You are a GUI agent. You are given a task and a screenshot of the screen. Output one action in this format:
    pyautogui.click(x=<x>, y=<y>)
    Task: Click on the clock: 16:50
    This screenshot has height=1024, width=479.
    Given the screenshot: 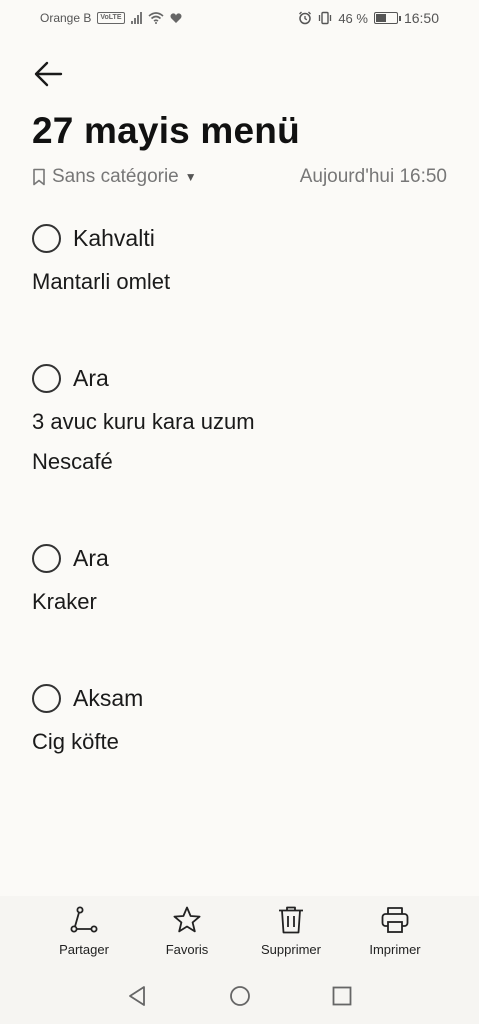 What is the action you would take?
    pyautogui.click(x=421, y=18)
    